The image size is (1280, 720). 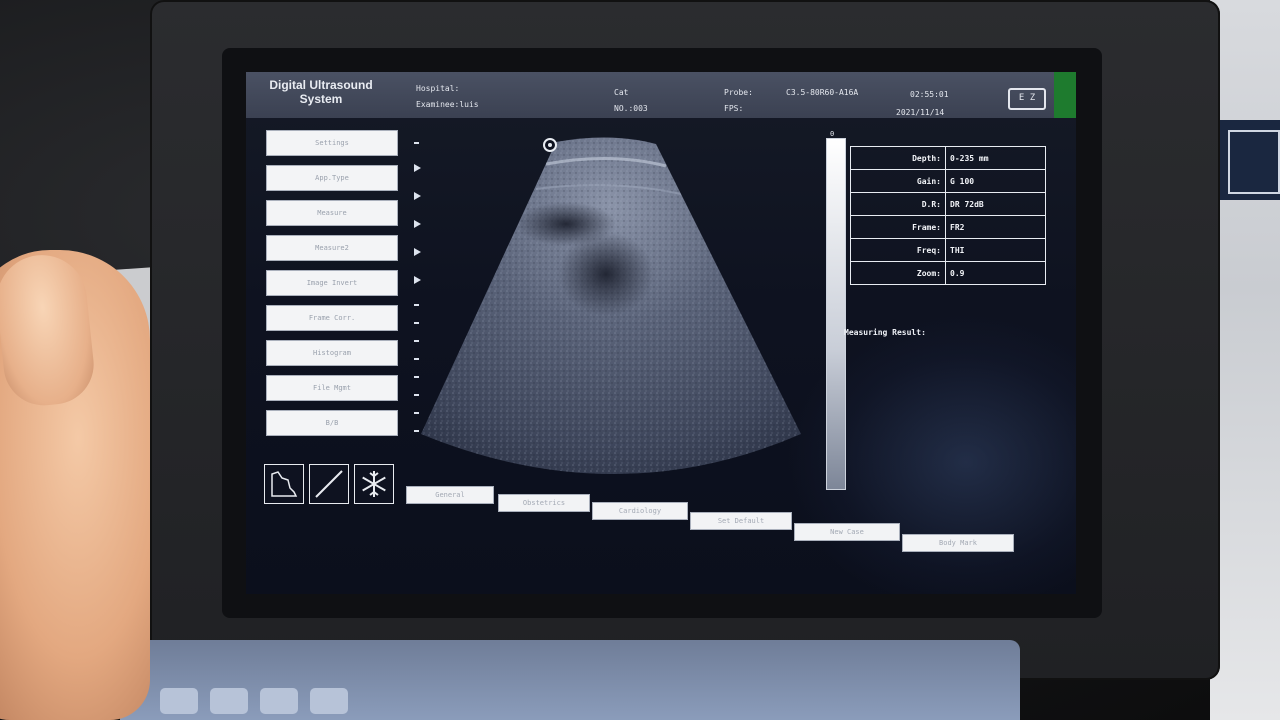 I want to click on clock-time: 02:55:01, so click(x=929, y=94).